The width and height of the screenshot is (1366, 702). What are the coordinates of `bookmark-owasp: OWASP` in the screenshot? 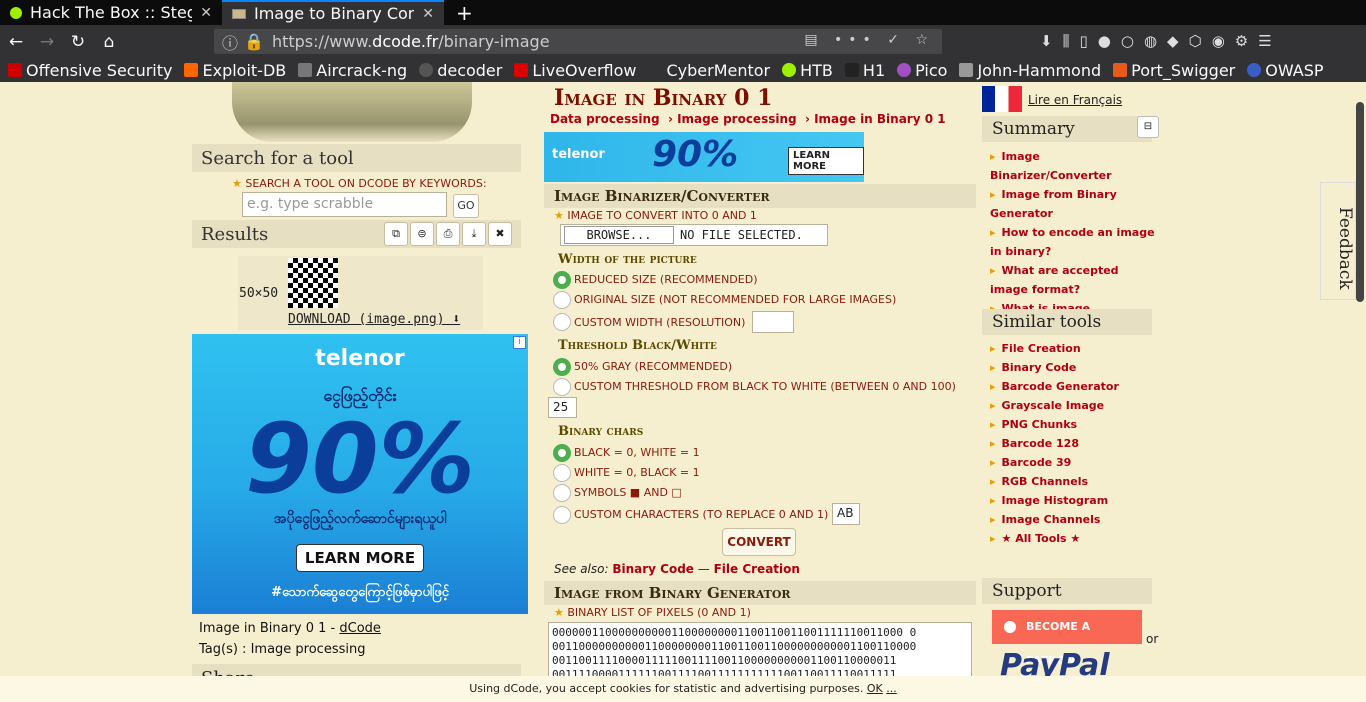 It's located at (1285, 70).